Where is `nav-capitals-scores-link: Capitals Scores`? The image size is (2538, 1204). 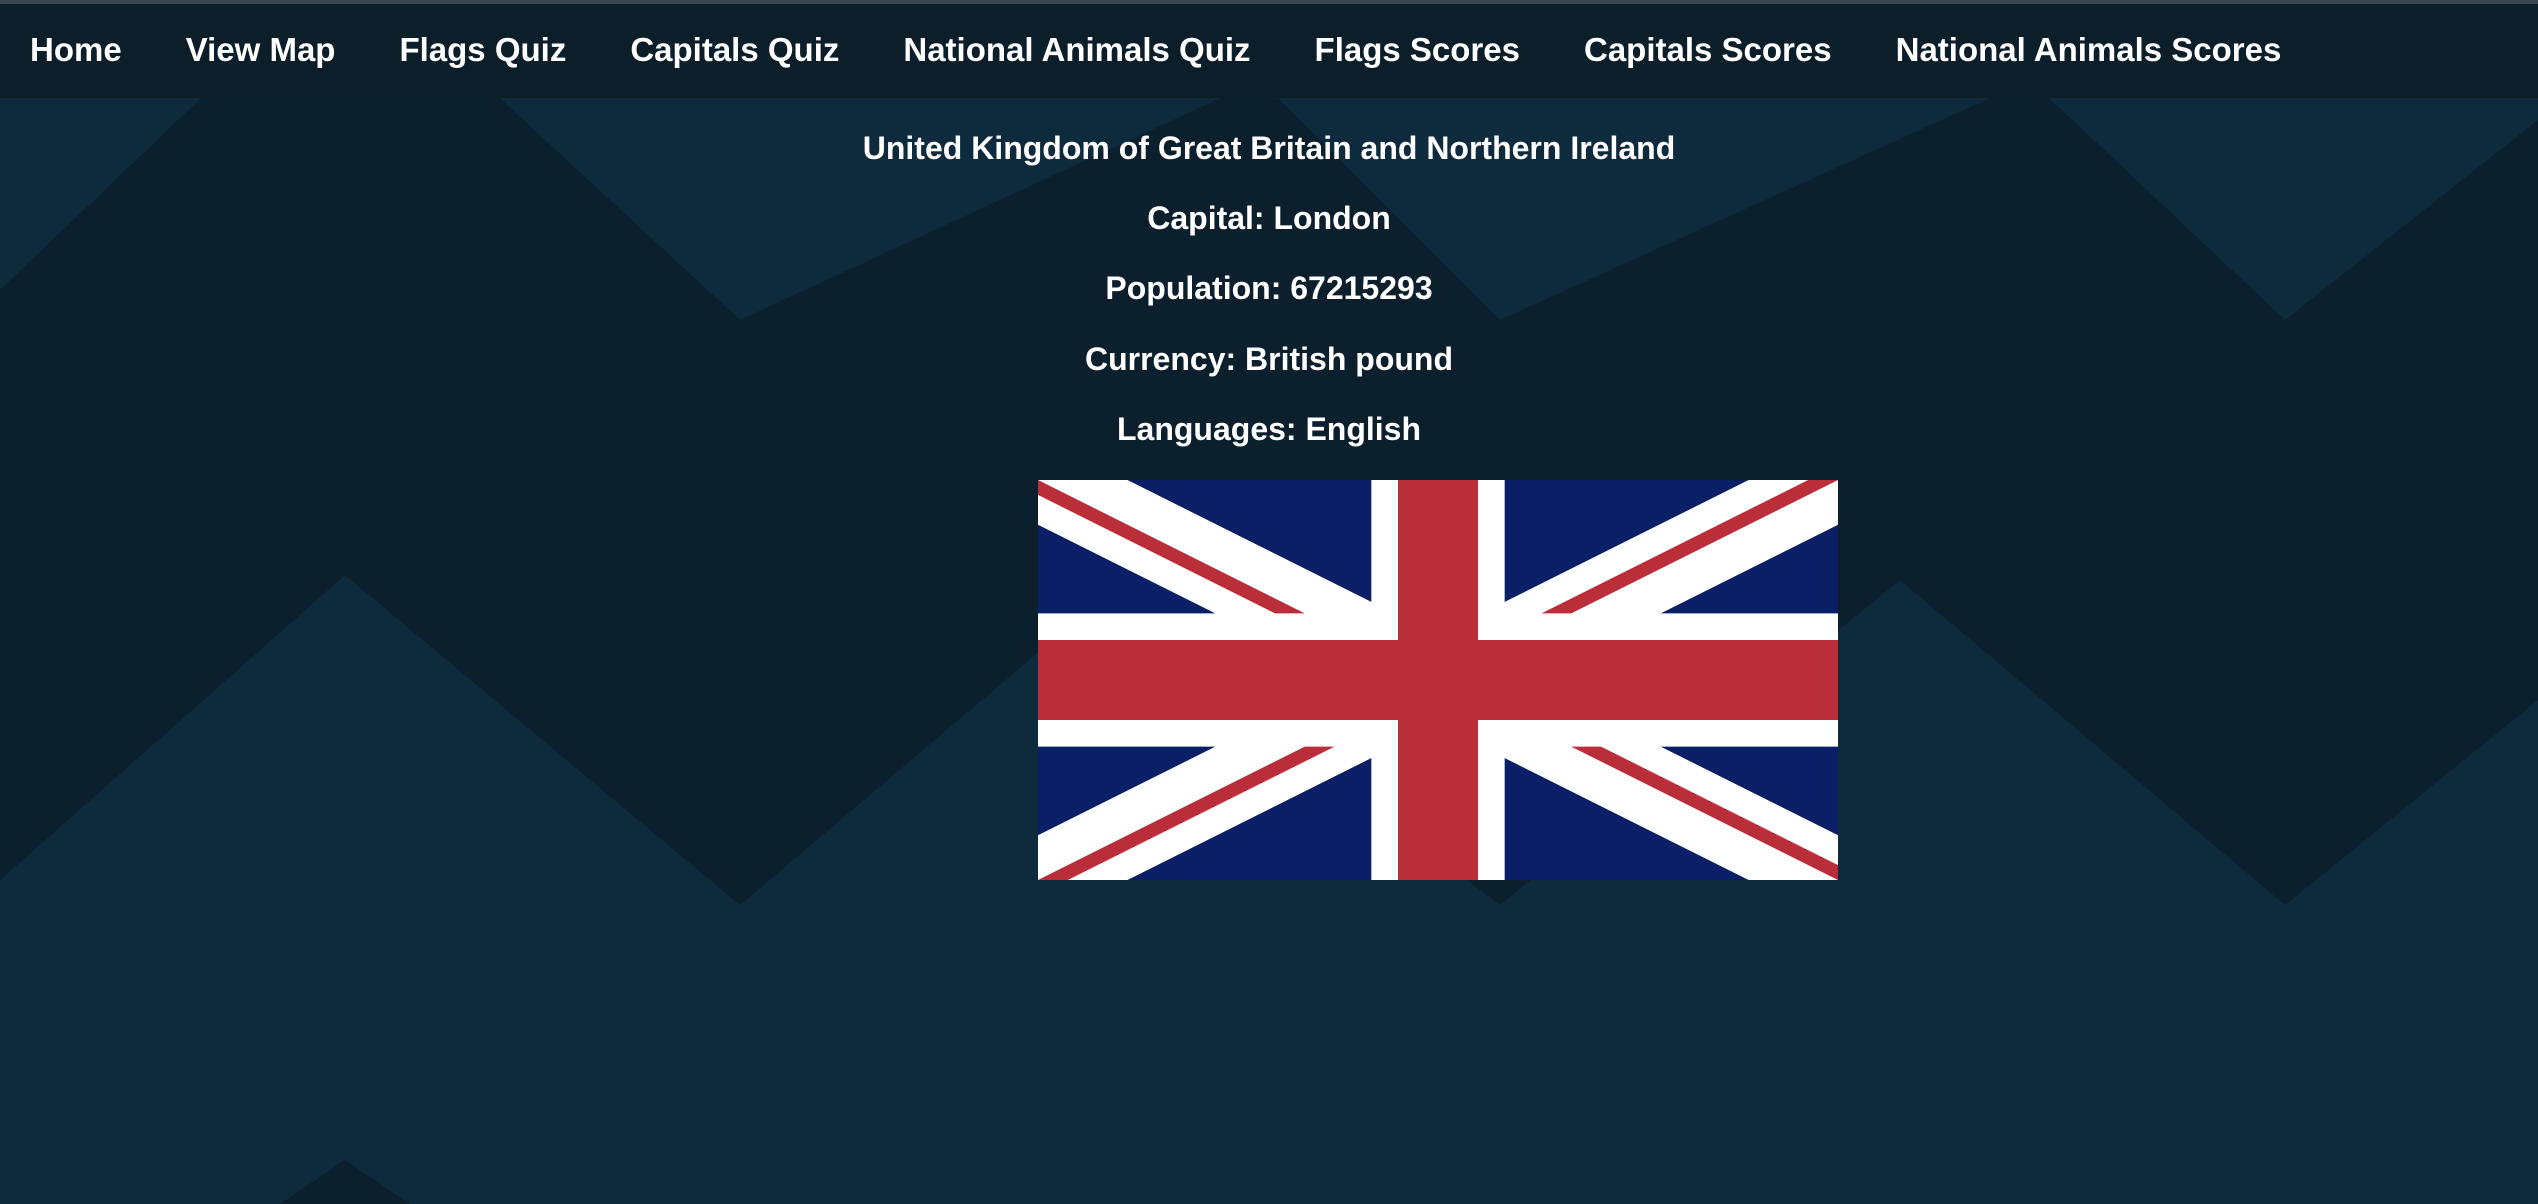
nav-capitals-scores-link: Capitals Scores is located at coordinates (1708, 50).